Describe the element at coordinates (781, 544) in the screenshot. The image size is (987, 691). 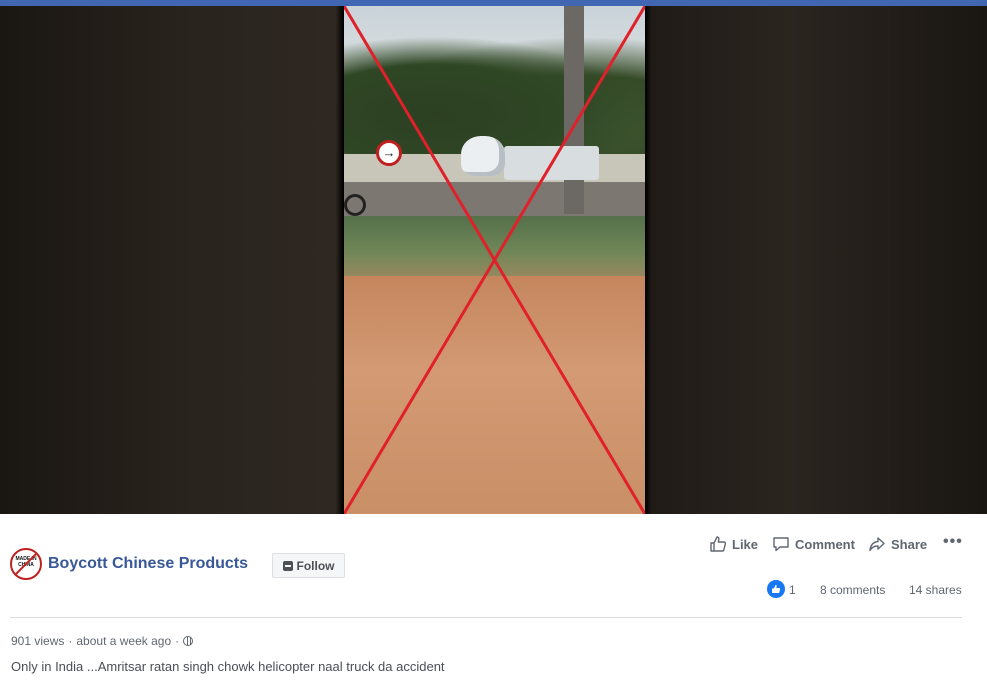
I see `comment-icon` at that location.